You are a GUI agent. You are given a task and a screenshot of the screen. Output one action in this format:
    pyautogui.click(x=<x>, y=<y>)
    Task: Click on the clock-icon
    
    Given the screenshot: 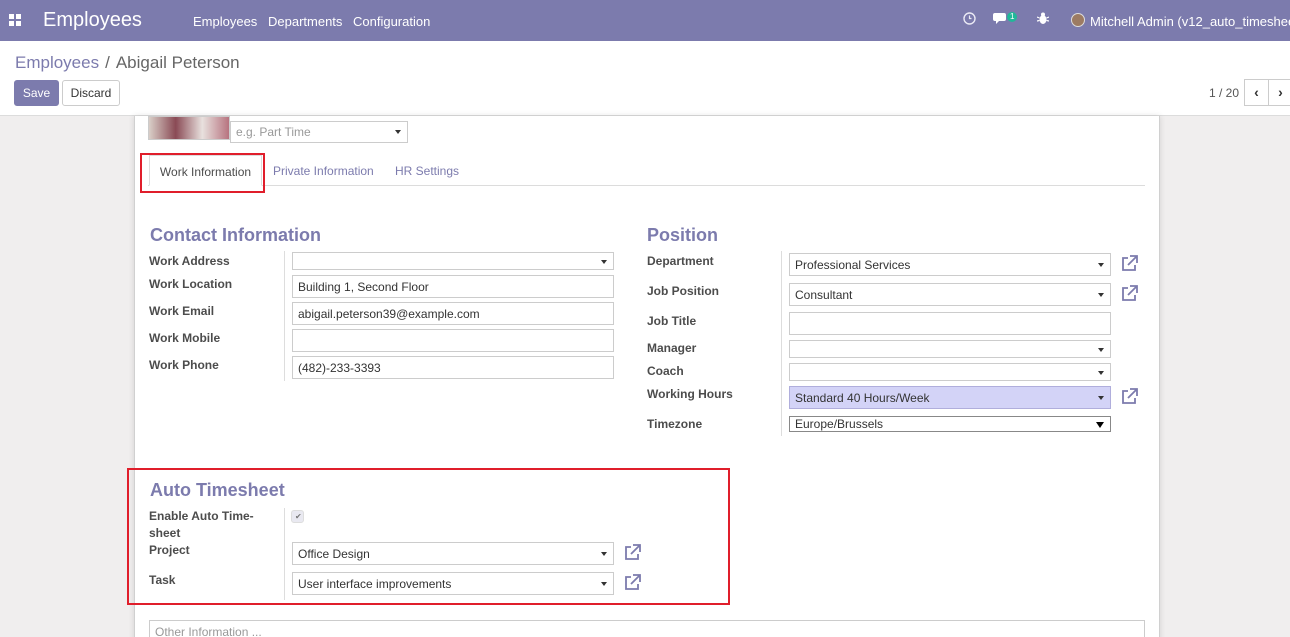 What is the action you would take?
    pyautogui.click(x=969, y=20)
    